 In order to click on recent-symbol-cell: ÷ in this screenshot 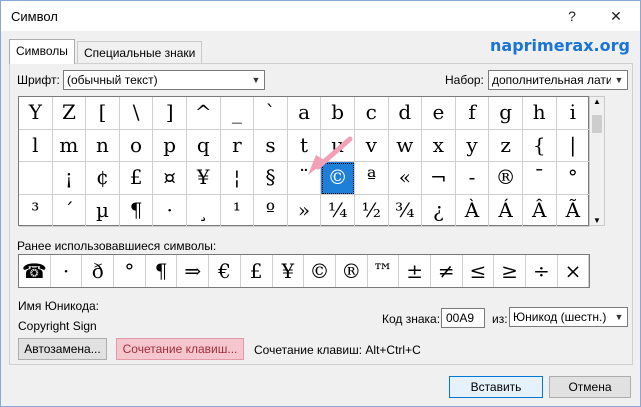, I will do `click(542, 271)`.